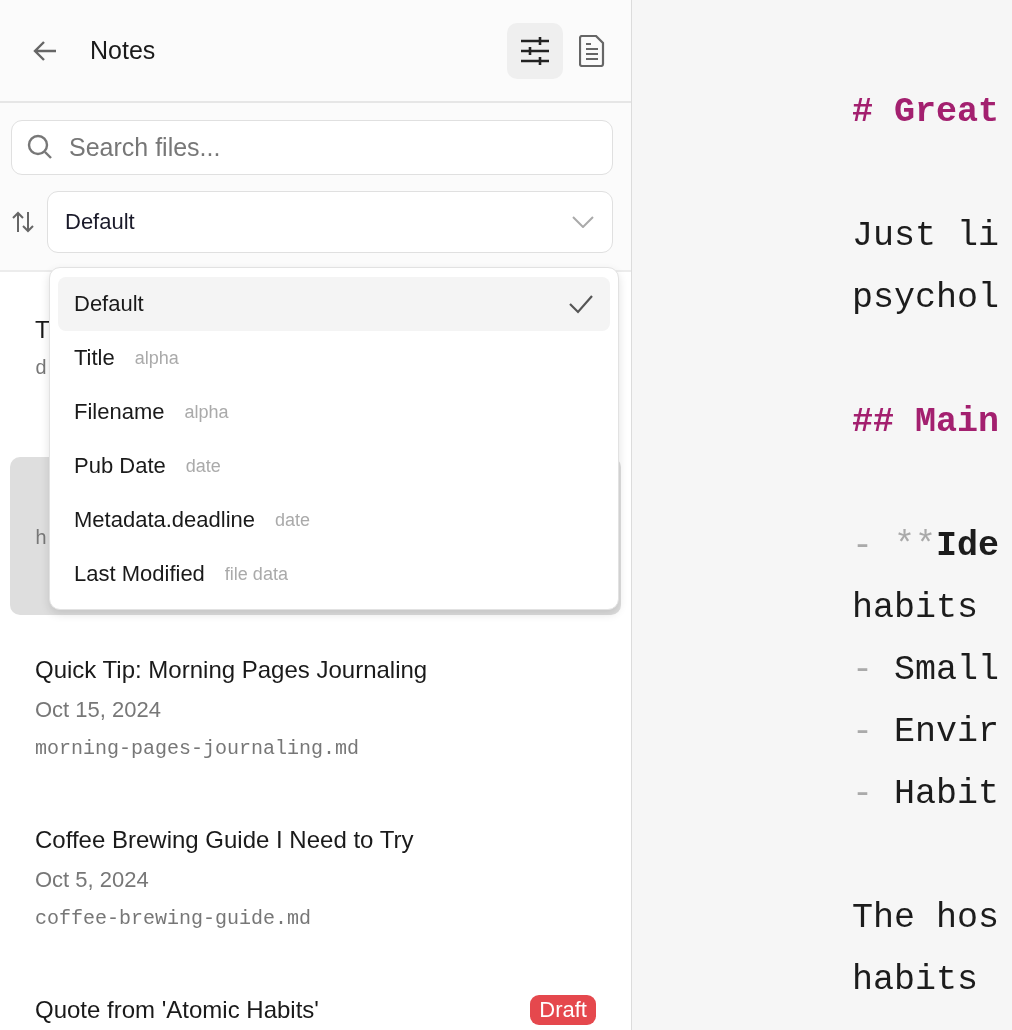 This screenshot has height=1030, width=1012. Describe the element at coordinates (334, 358) in the screenshot. I see `sort-option: Title alpha` at that location.